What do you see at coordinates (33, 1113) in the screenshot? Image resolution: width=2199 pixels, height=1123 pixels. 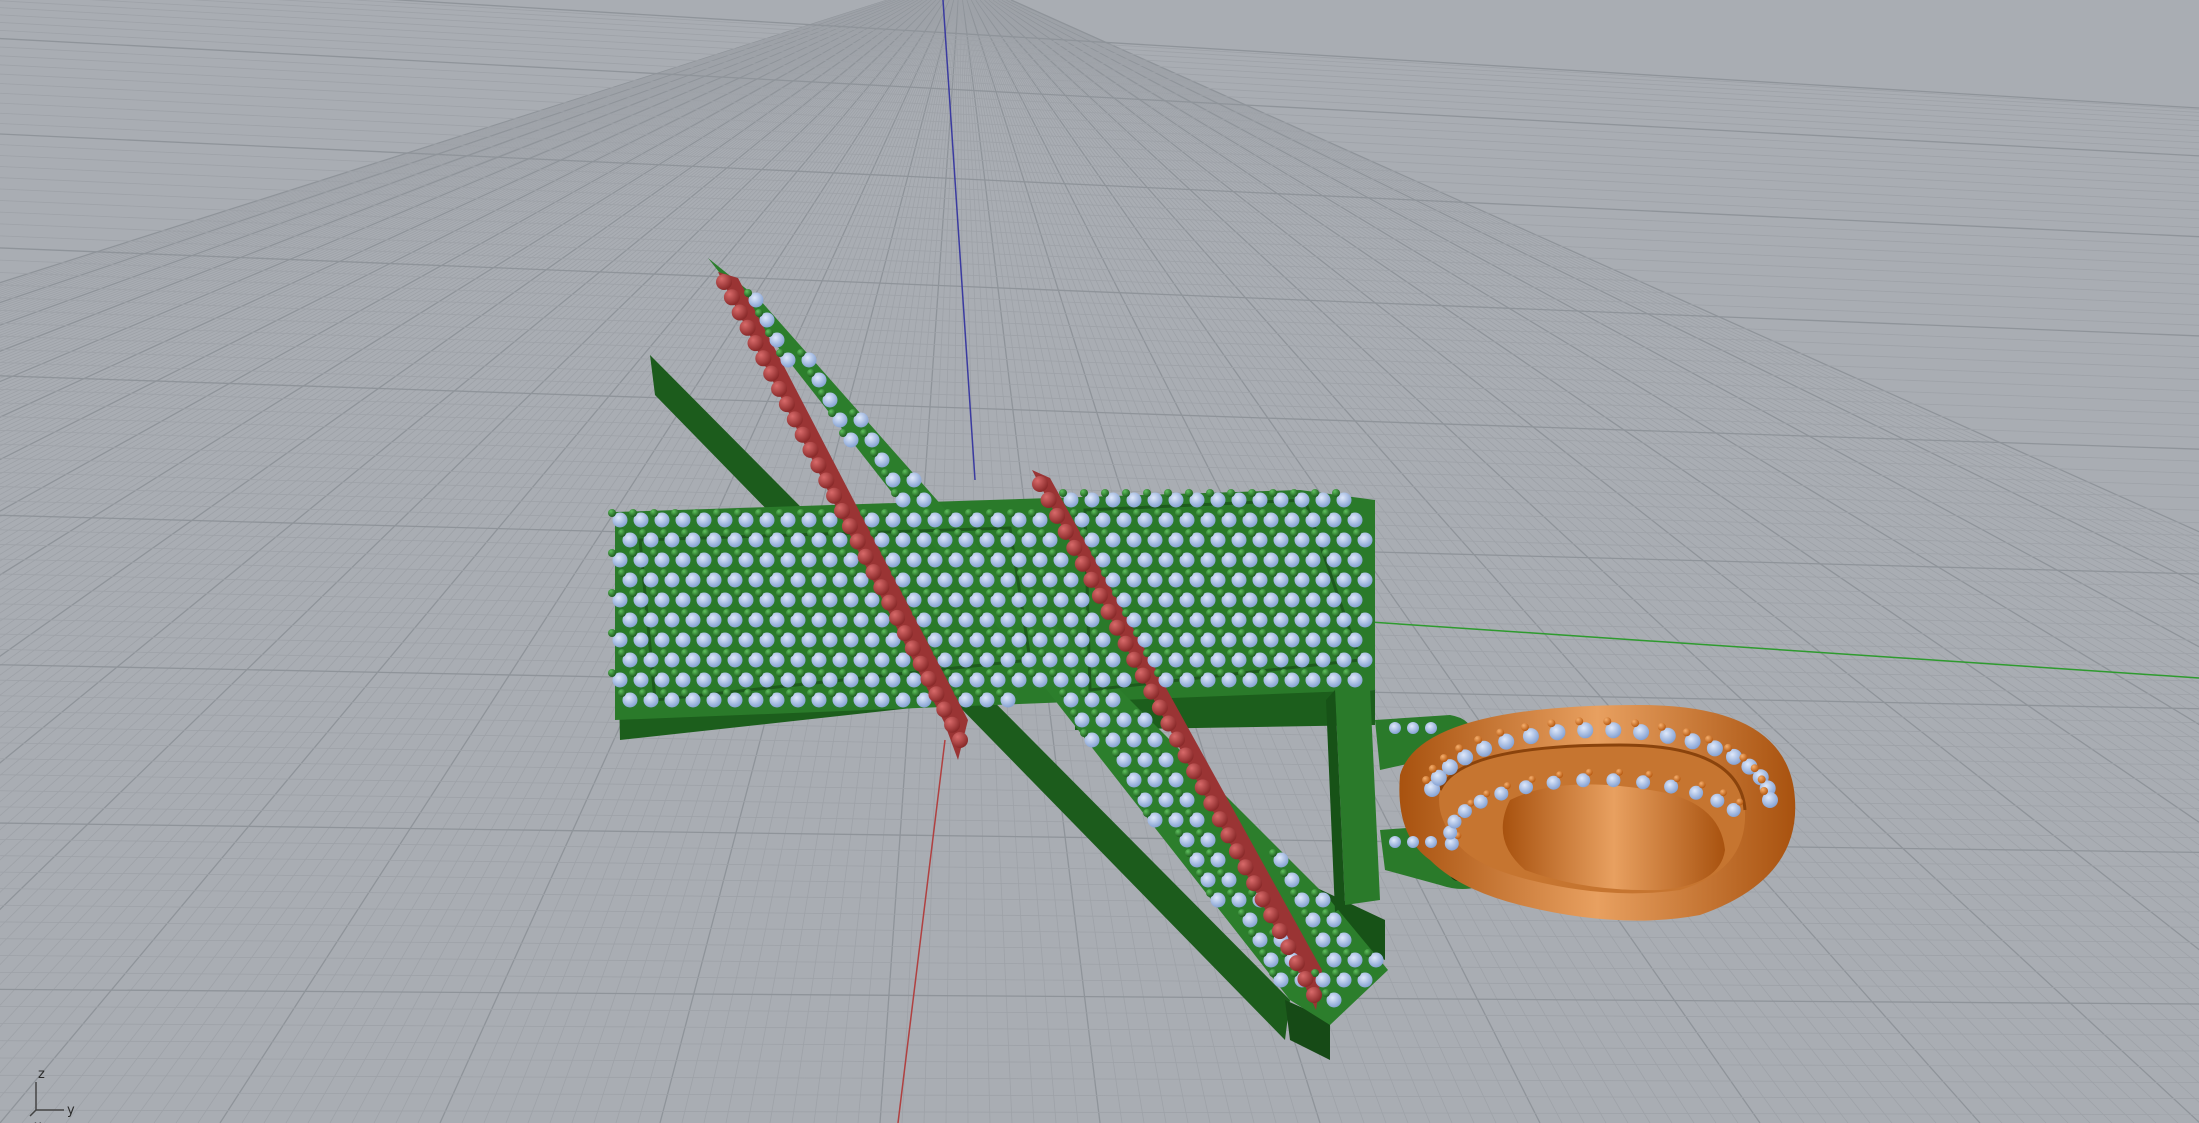 I see `widget-x-axis` at bounding box center [33, 1113].